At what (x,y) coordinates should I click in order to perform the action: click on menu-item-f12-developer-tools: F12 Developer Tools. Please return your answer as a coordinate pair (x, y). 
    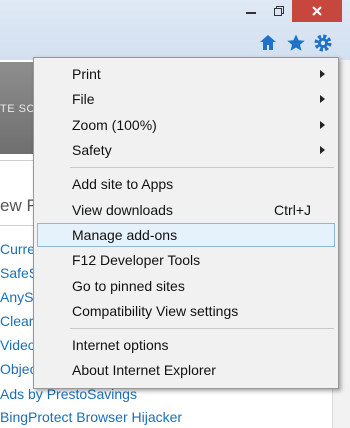
    Looking at the image, I should click on (186, 260).